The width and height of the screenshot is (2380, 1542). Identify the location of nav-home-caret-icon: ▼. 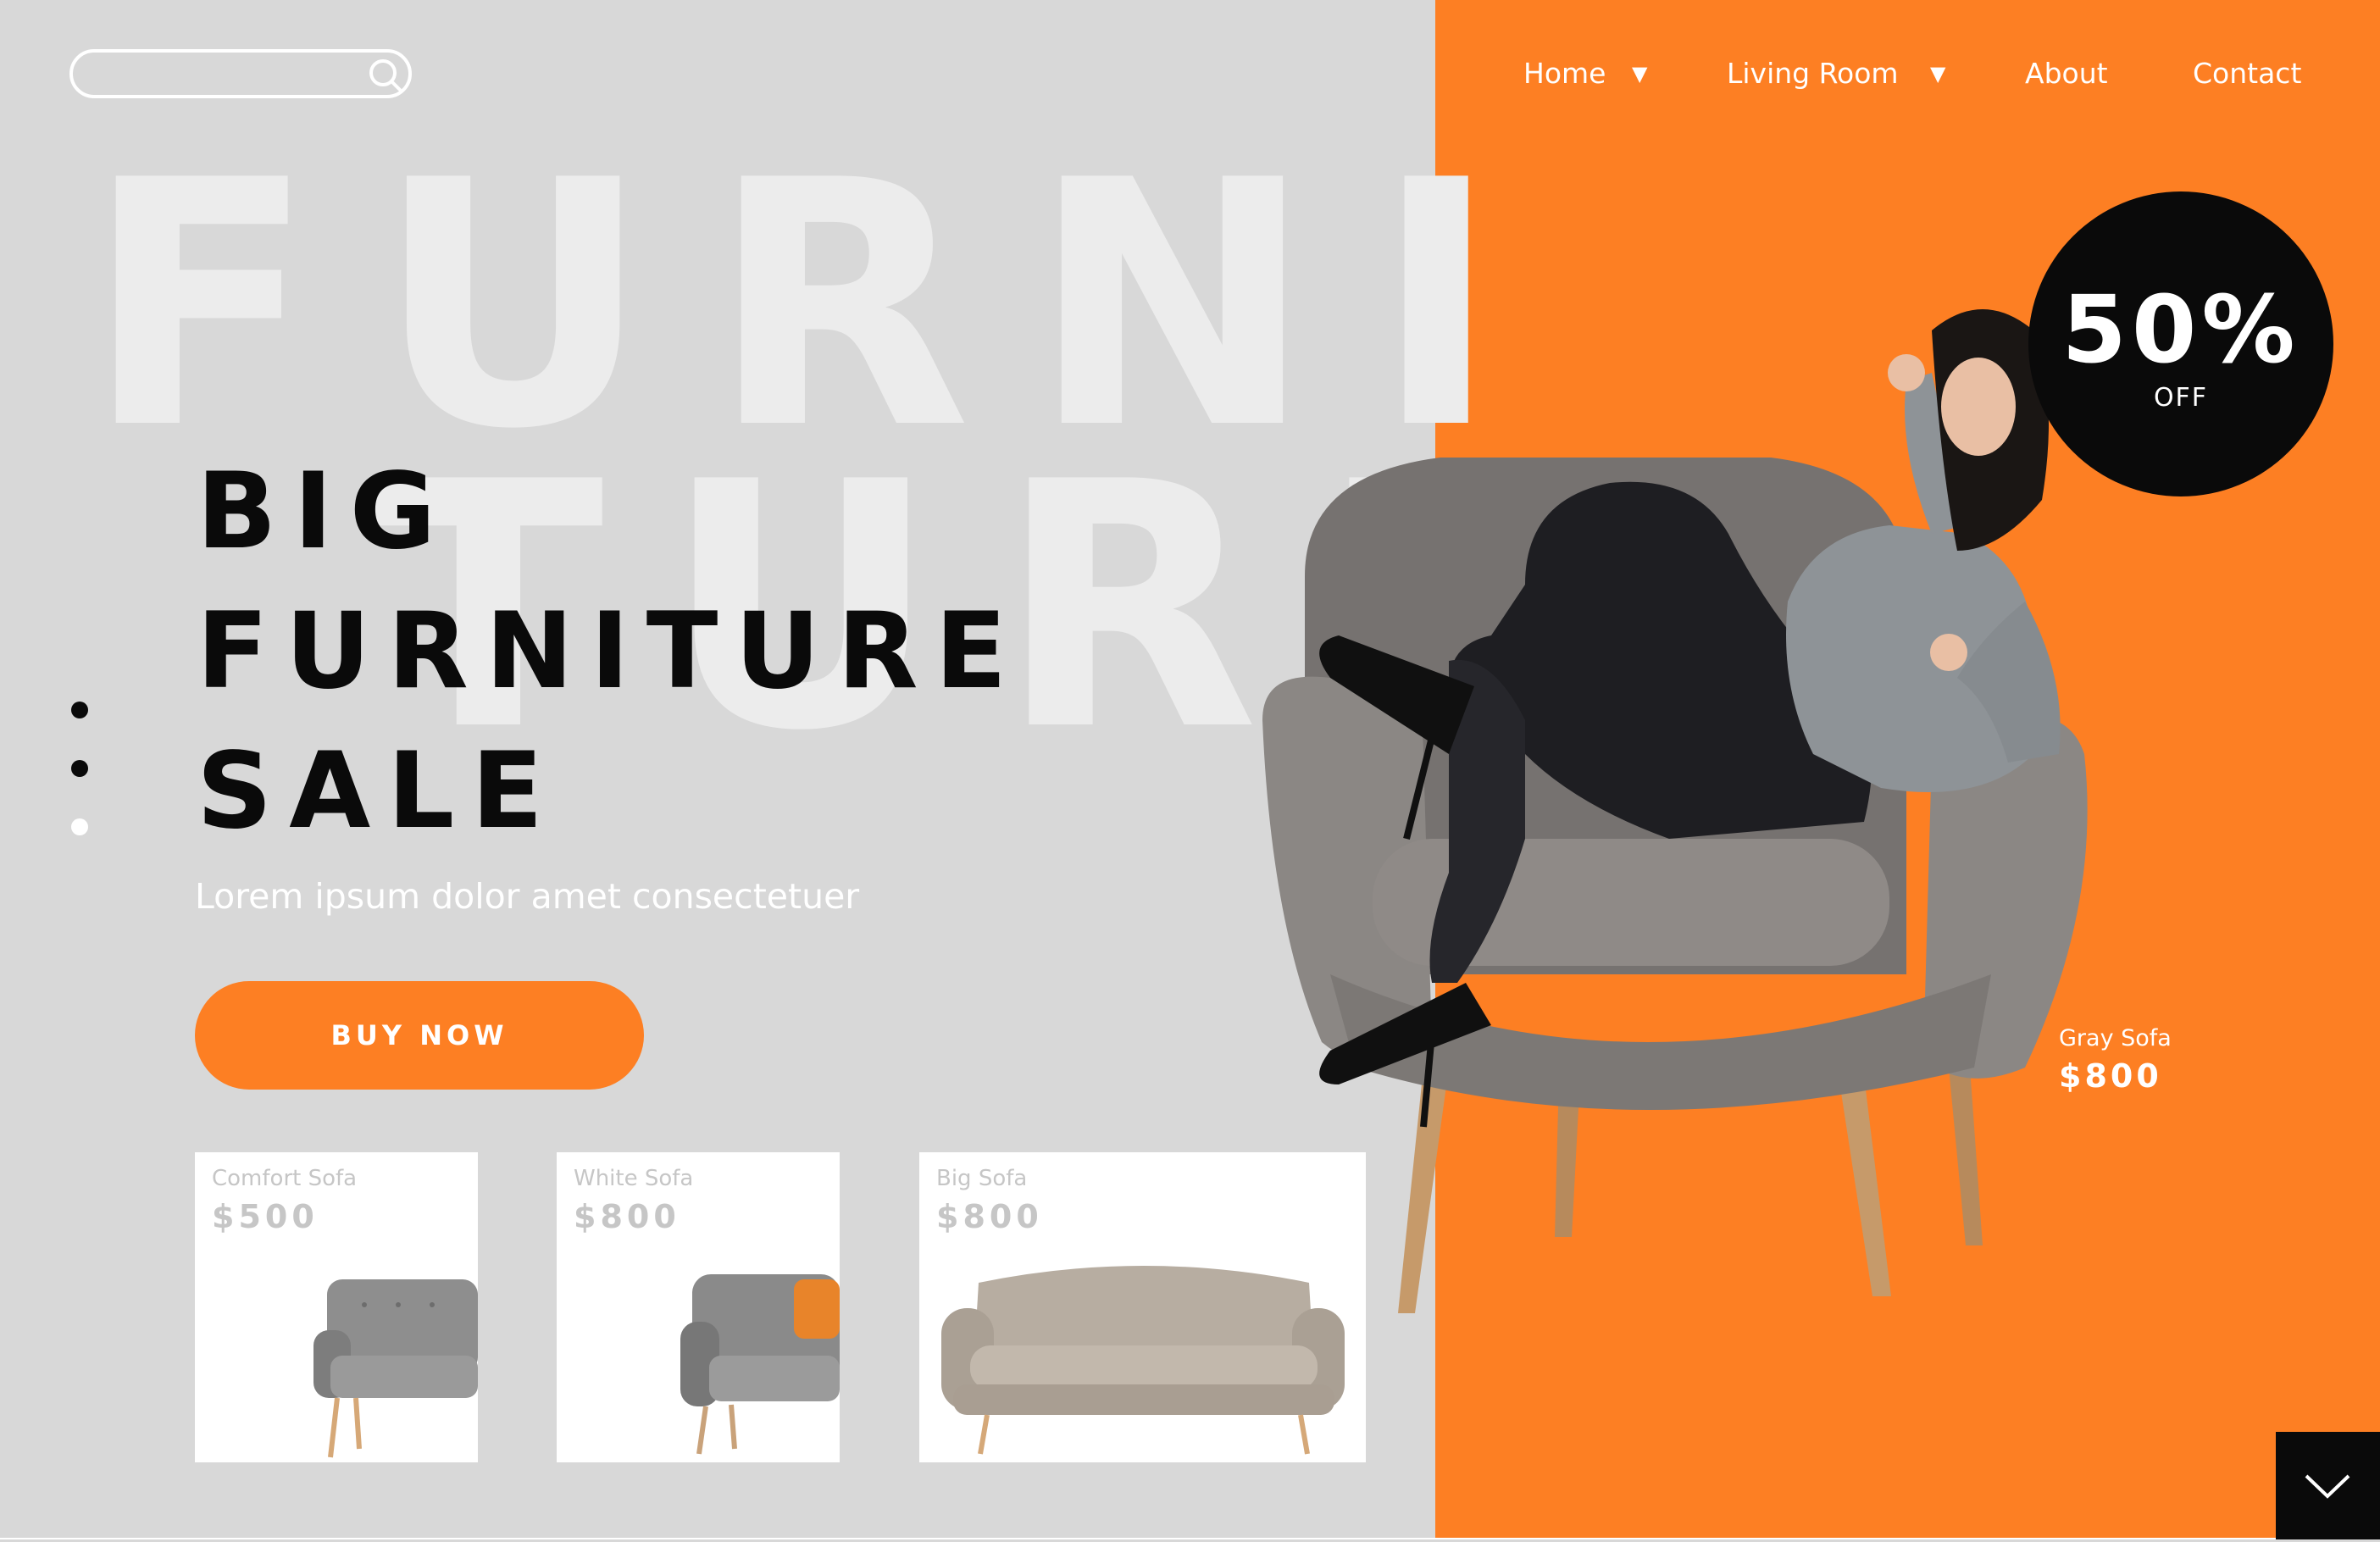
(1639, 74).